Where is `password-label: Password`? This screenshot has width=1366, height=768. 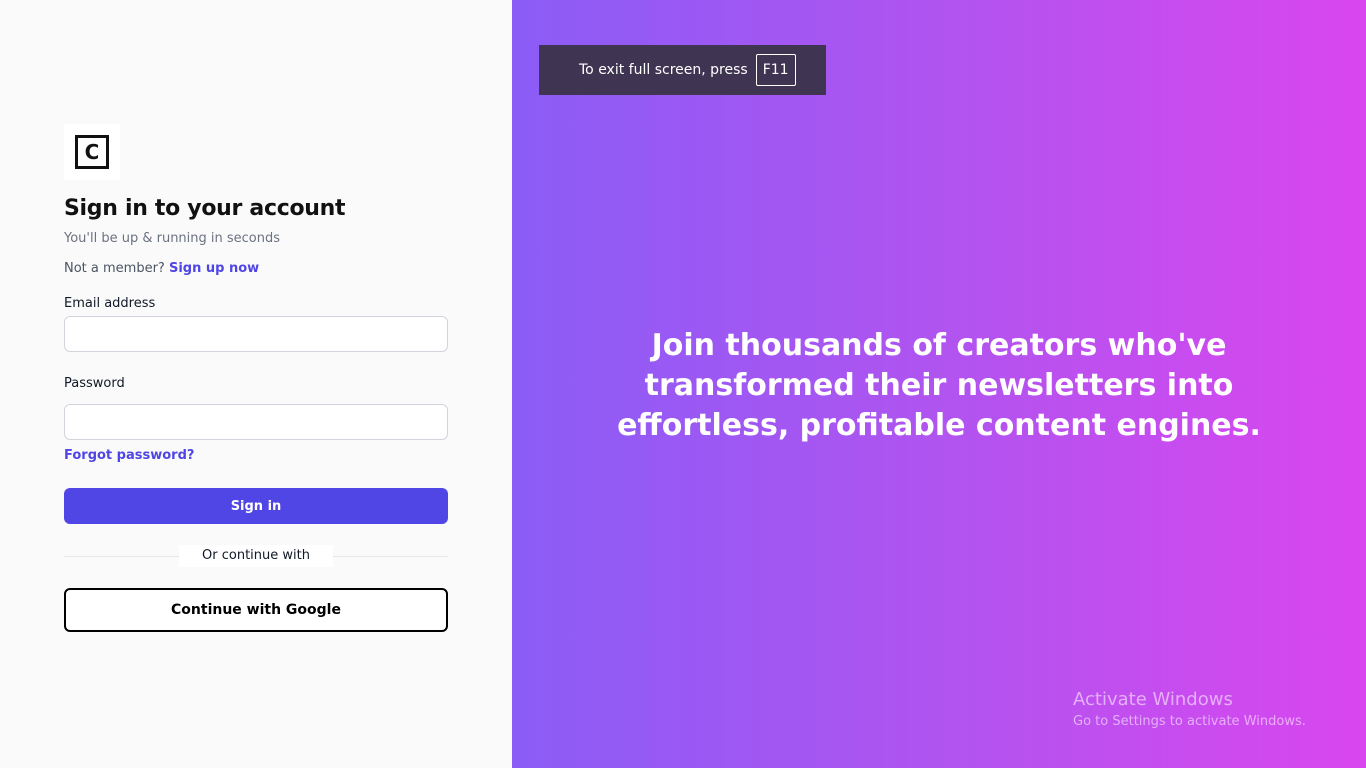 password-label: Password is located at coordinates (94, 383).